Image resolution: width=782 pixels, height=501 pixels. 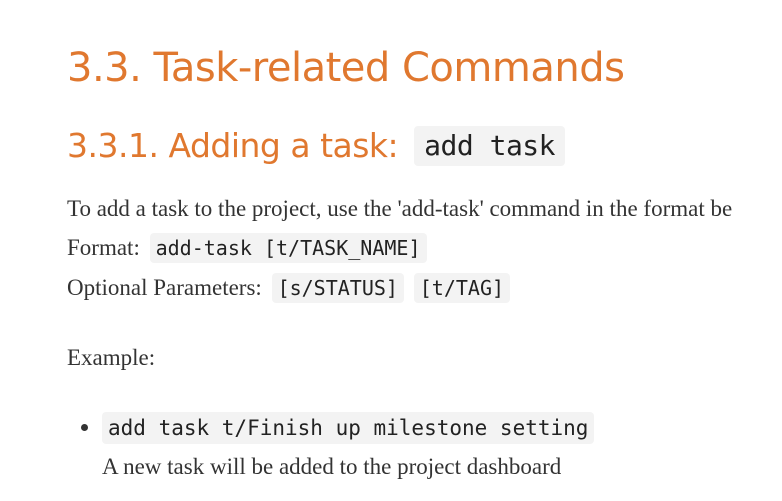 What do you see at coordinates (84, 427) in the screenshot?
I see `bullet-icon` at bounding box center [84, 427].